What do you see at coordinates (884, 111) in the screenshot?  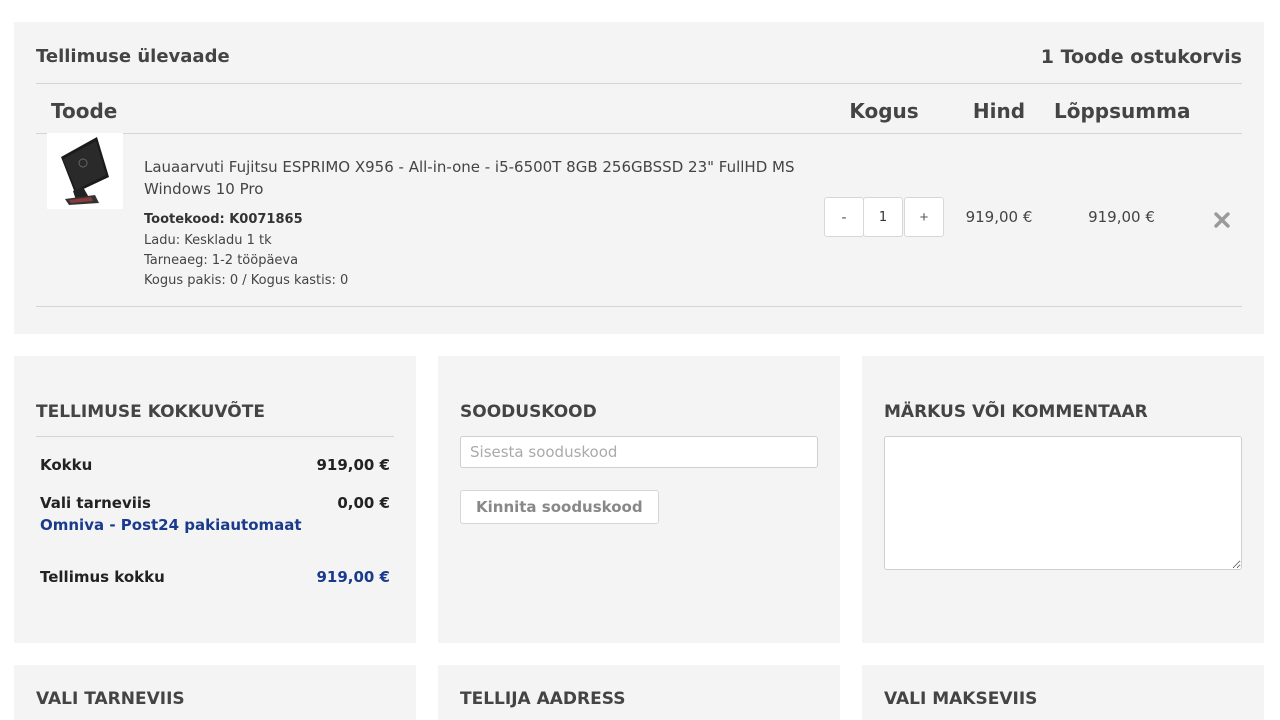 I see `column-header-quantity: Kogus` at bounding box center [884, 111].